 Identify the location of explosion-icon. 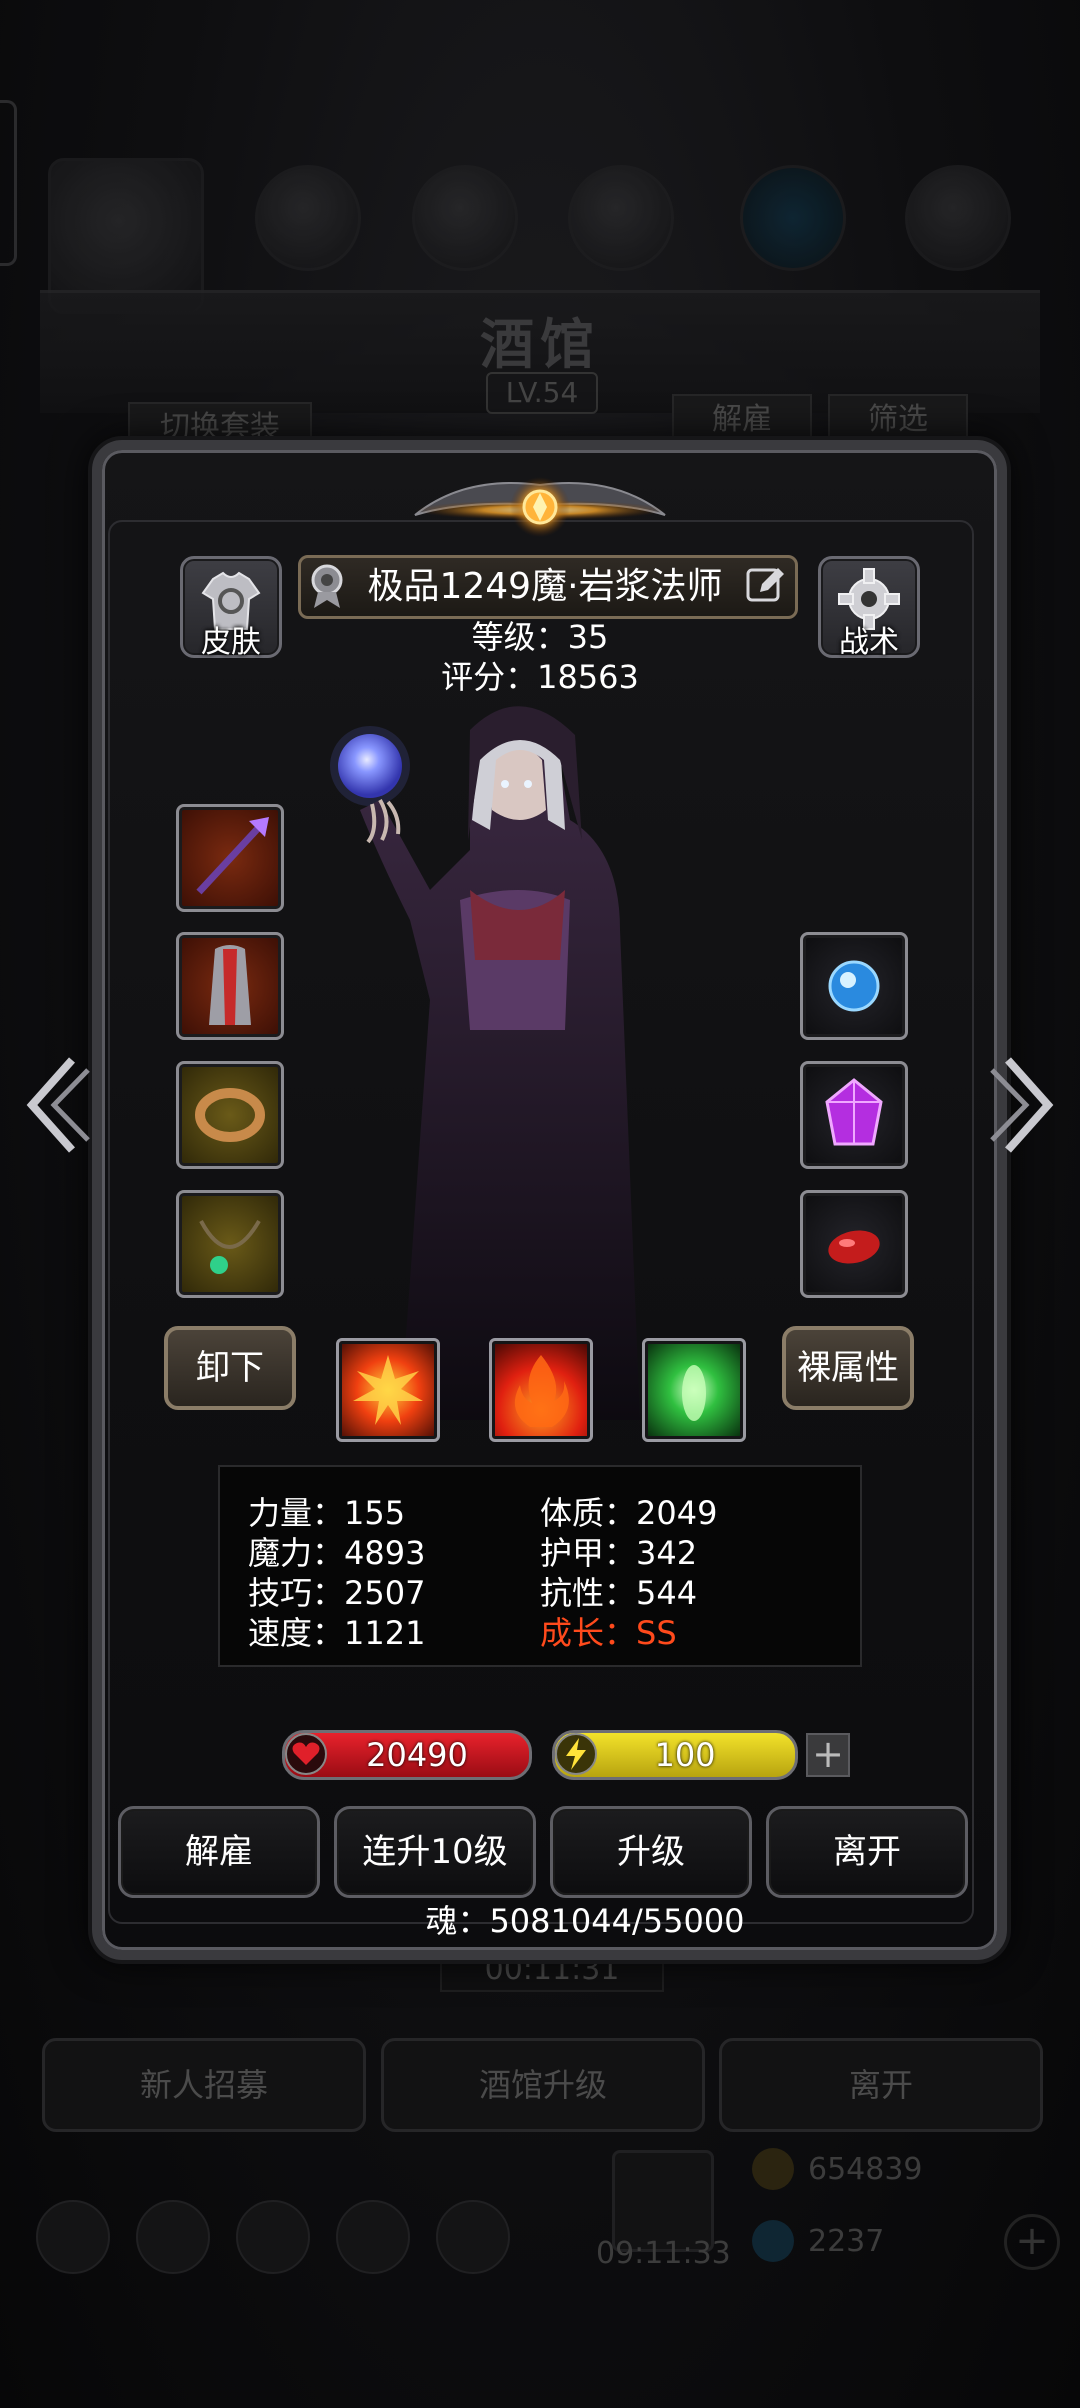
(388, 1390).